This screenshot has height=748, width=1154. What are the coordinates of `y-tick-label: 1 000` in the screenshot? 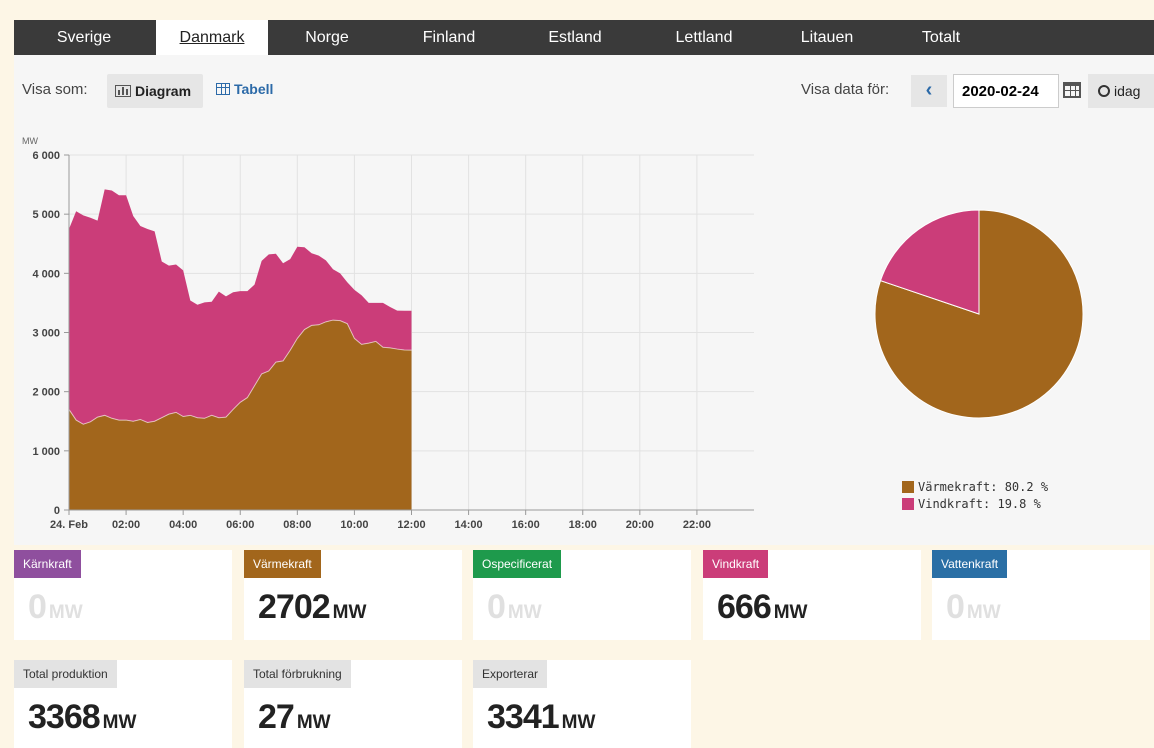 It's located at (46, 452).